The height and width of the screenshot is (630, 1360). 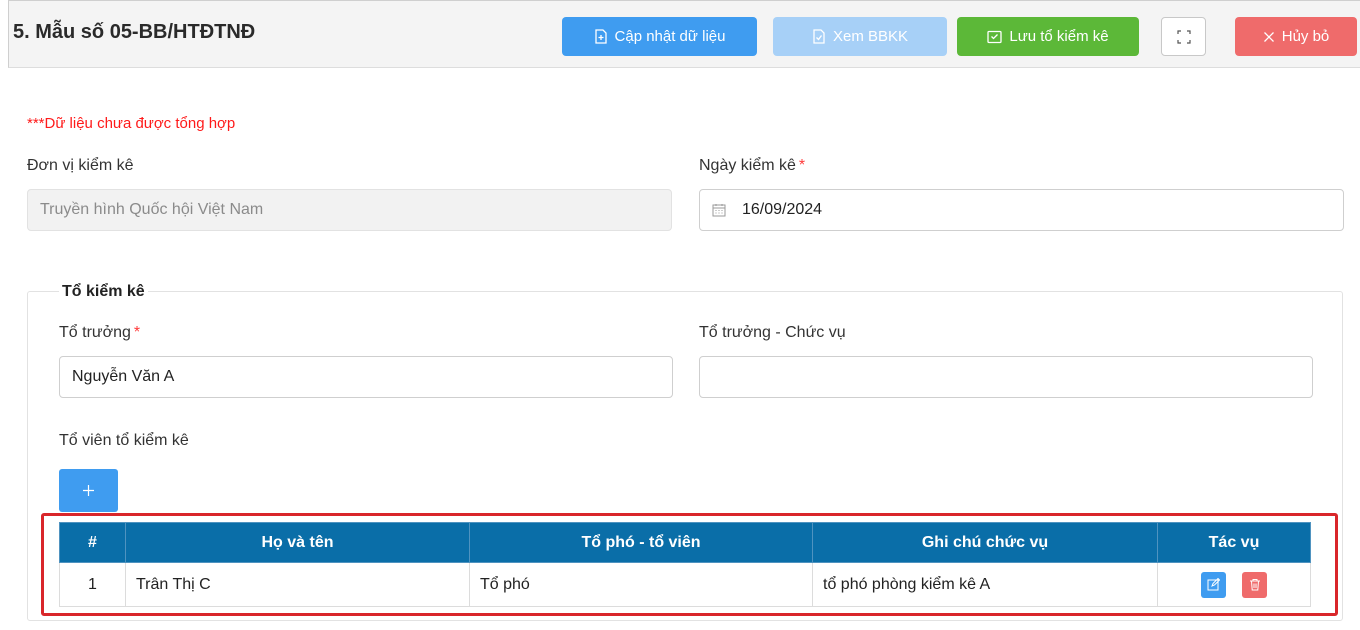 I want to click on date-field: 16/09/2024, so click(x=1021, y=210).